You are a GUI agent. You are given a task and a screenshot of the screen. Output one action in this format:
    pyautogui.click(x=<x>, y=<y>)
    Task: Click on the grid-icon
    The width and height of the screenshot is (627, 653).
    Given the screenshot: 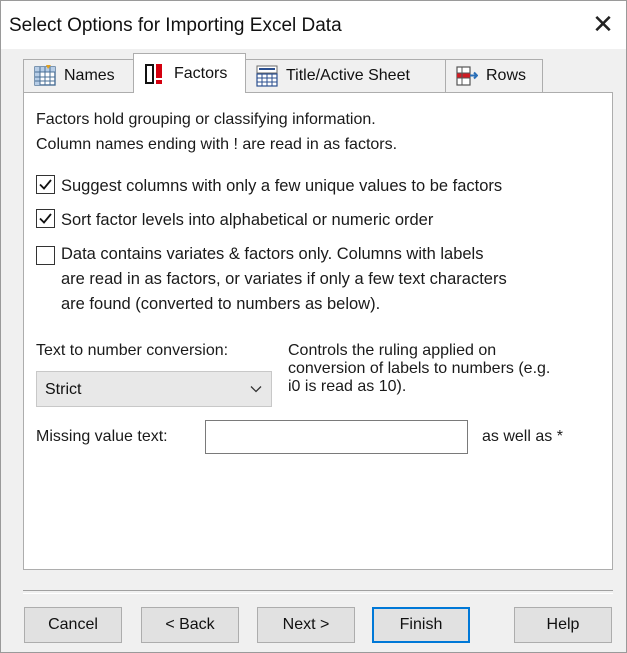 What is the action you would take?
    pyautogui.click(x=45, y=75)
    